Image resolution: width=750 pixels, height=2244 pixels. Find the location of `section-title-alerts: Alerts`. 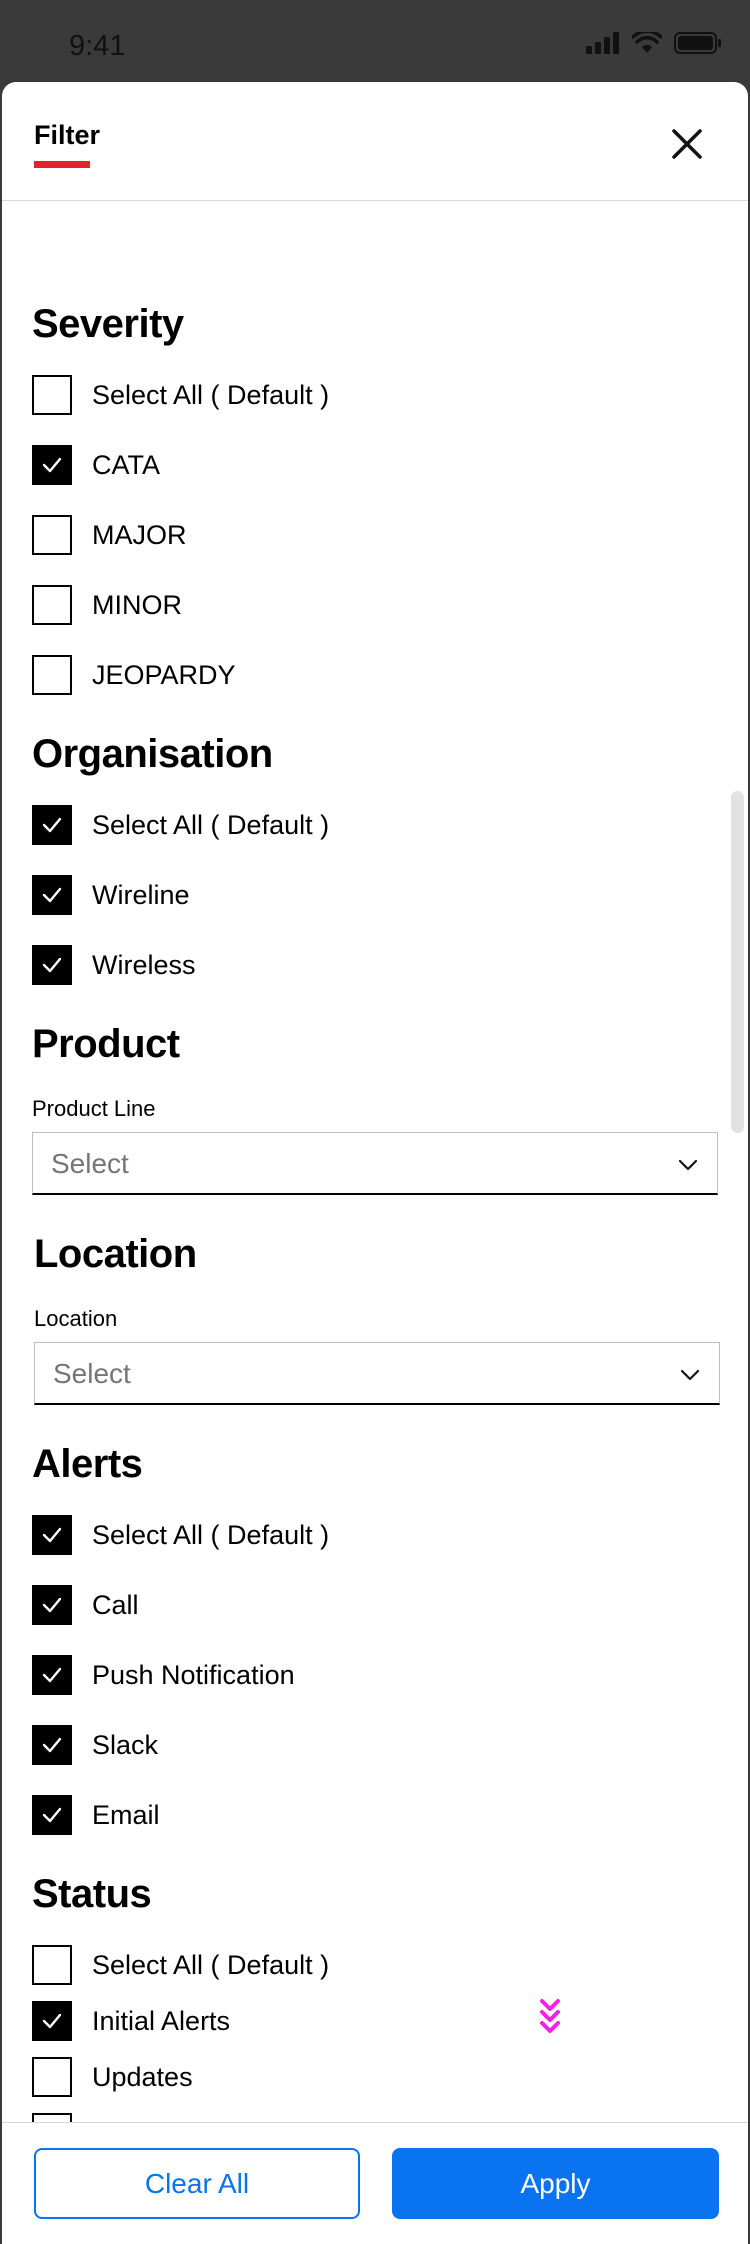

section-title-alerts: Alerts is located at coordinates (87, 1464).